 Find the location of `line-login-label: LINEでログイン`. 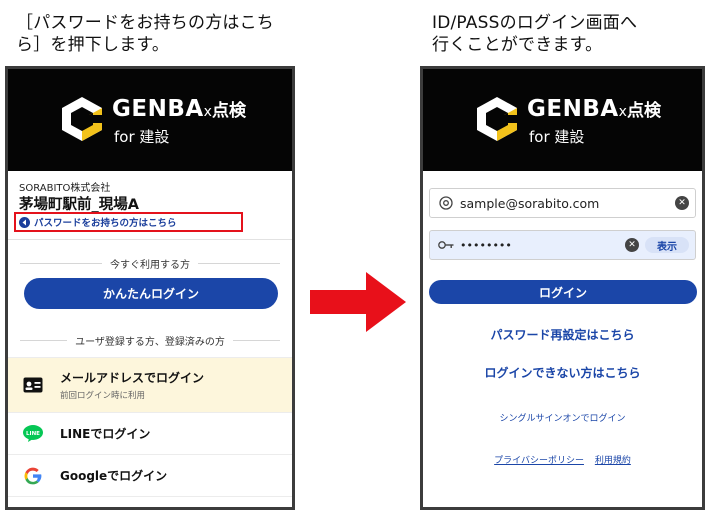

line-login-label: LINEでログイン is located at coordinates (105, 434).